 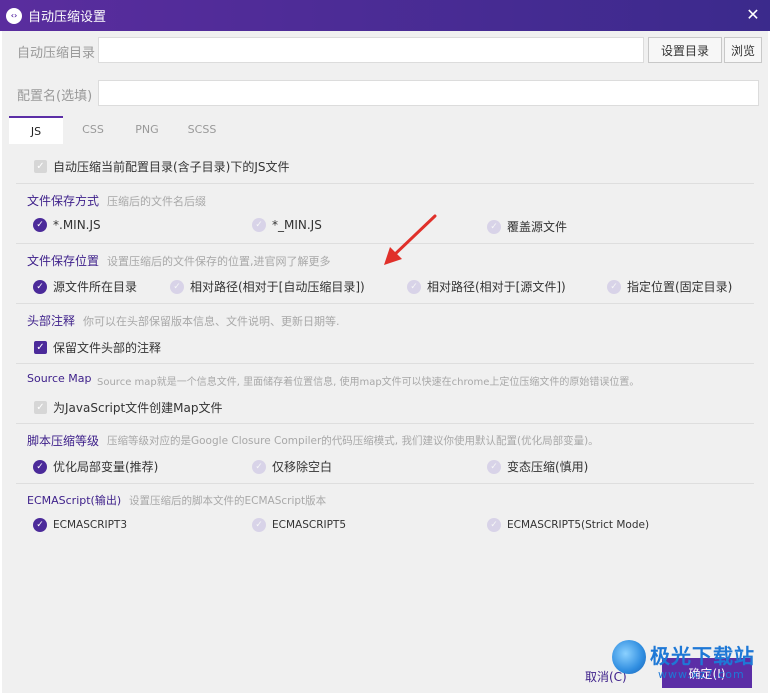 I want to click on compress-level-option-advanced: ✓ 变态压缩(慎用), so click(x=537, y=466).